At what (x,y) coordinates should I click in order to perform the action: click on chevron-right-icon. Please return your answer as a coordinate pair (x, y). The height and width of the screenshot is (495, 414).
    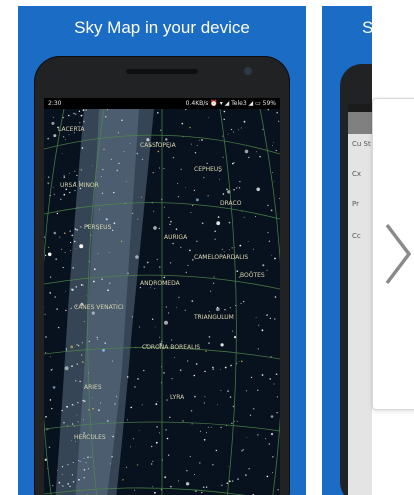
    Looking at the image, I should click on (398, 254).